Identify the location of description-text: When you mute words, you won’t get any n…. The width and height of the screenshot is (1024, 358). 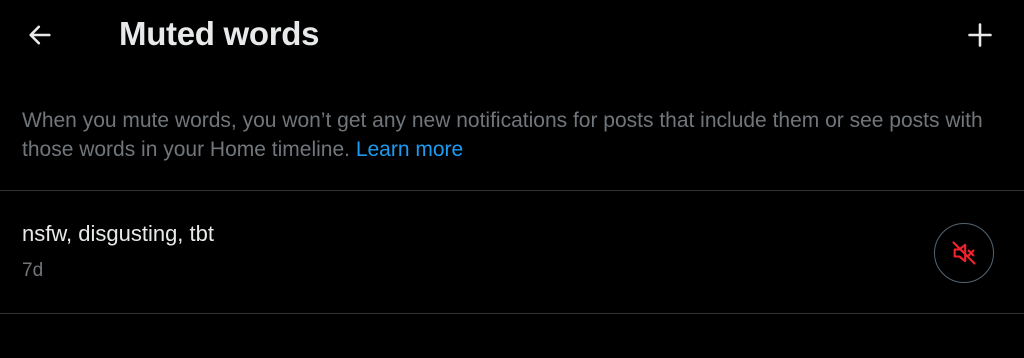
(502, 135).